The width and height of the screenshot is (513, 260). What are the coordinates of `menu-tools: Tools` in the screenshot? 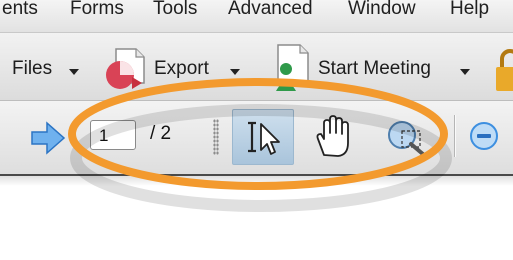 It's located at (175, 10).